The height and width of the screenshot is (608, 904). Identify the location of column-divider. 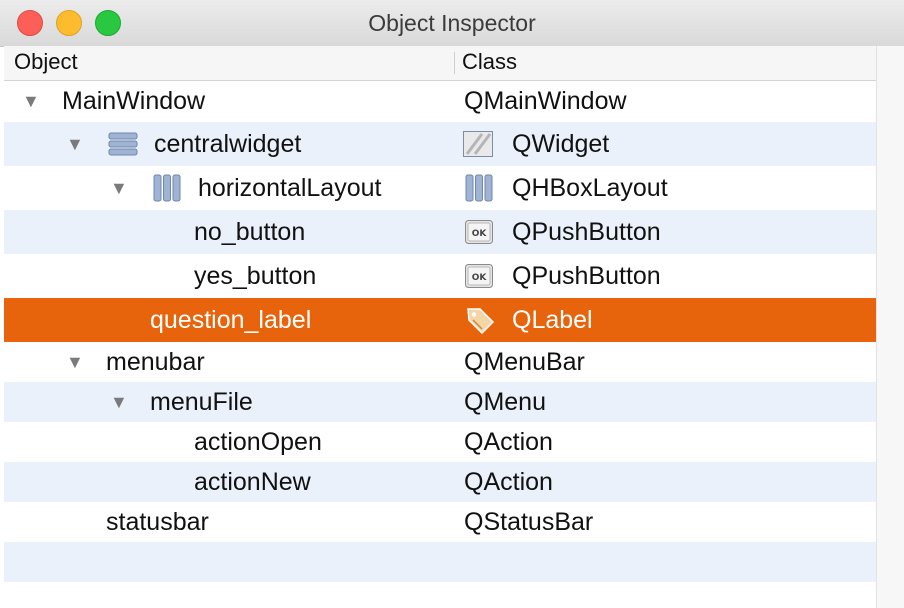
(454, 63).